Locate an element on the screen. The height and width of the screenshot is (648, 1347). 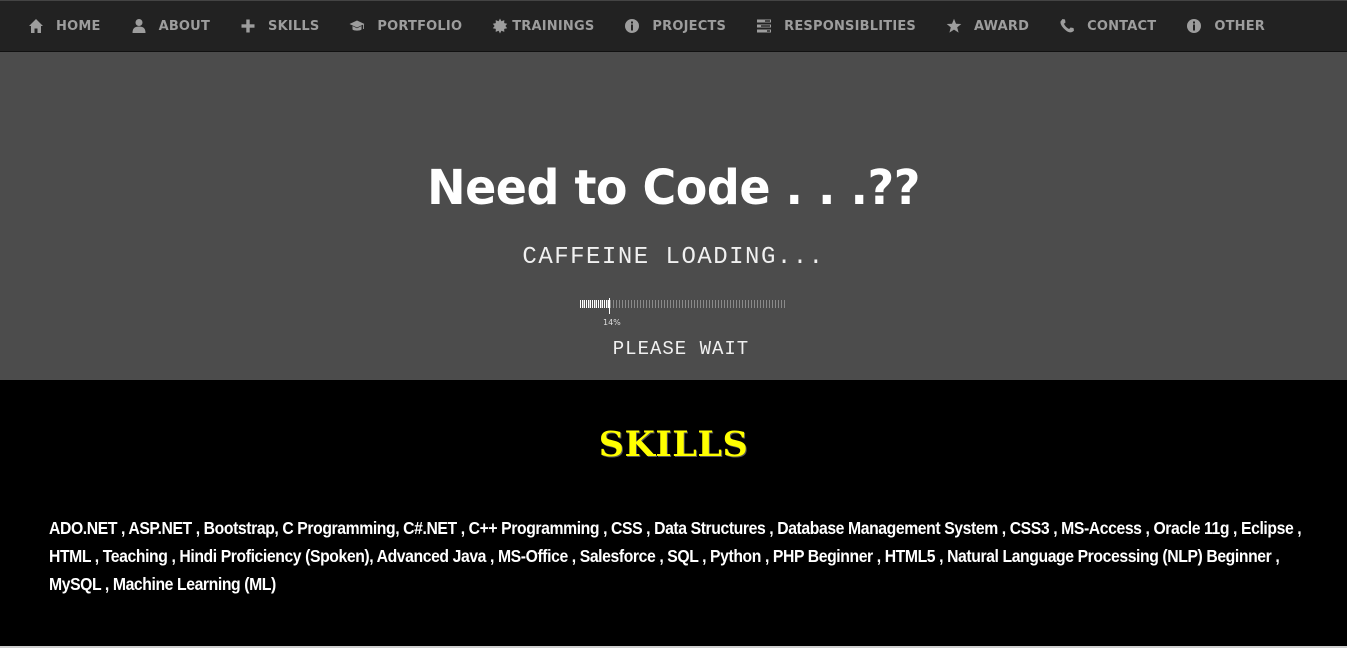
nav-item-responsiblities: RESPONSIBLITIES is located at coordinates (836, 26).